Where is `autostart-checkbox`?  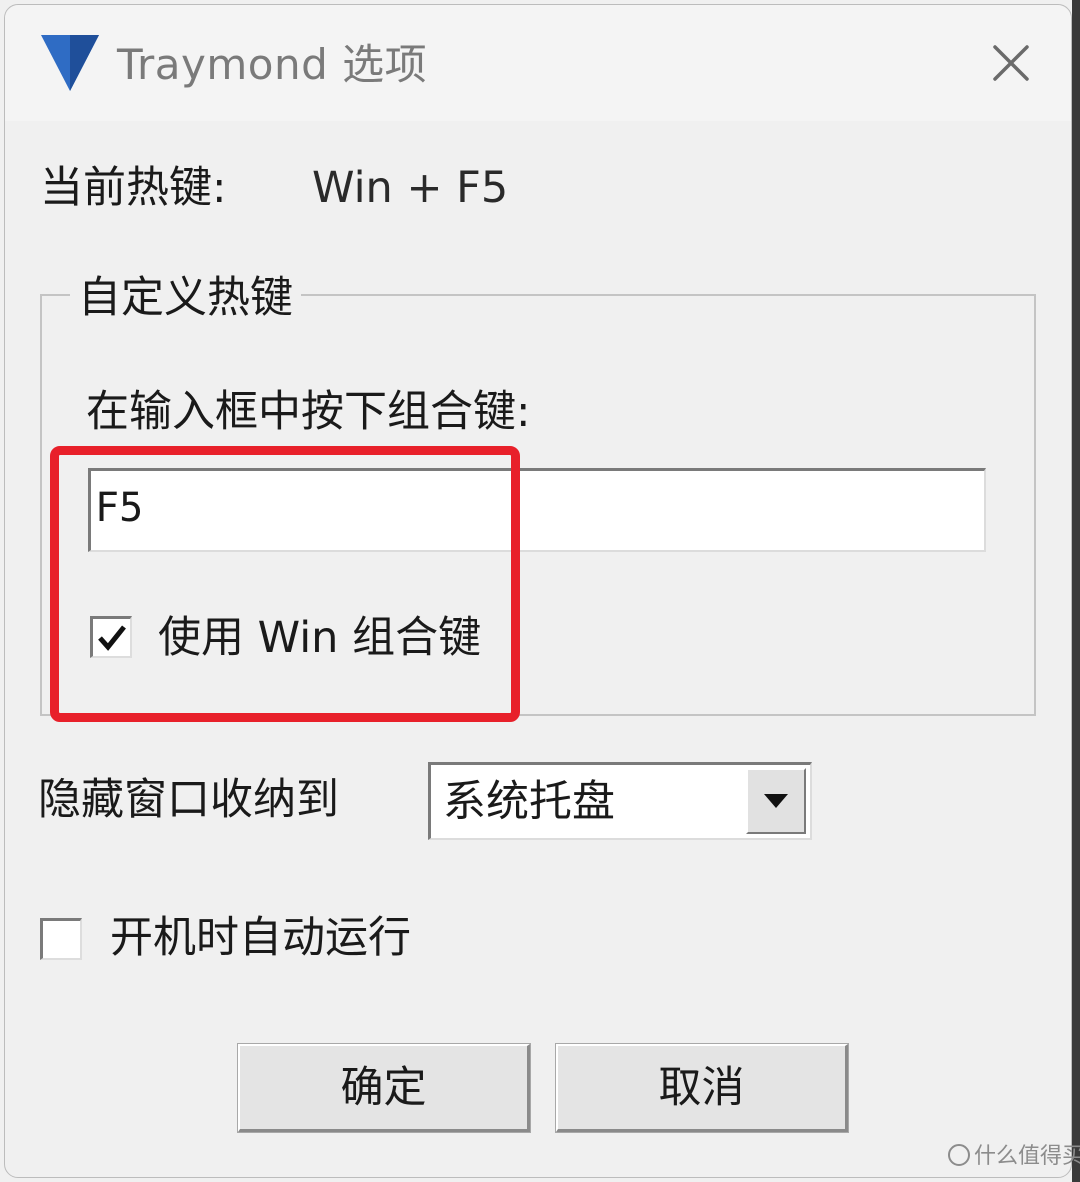
autostart-checkbox is located at coordinates (61, 939).